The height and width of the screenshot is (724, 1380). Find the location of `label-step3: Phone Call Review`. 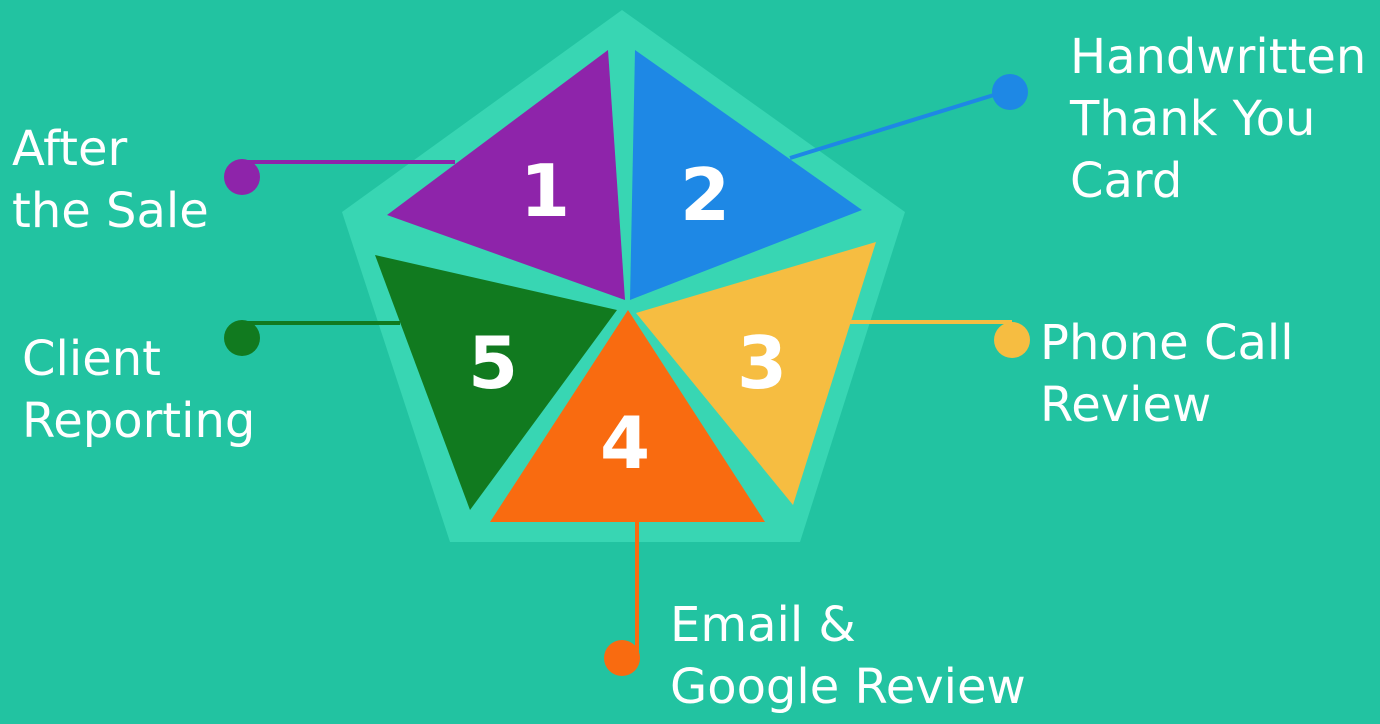

label-step3: Phone Call Review is located at coordinates (1167, 374).